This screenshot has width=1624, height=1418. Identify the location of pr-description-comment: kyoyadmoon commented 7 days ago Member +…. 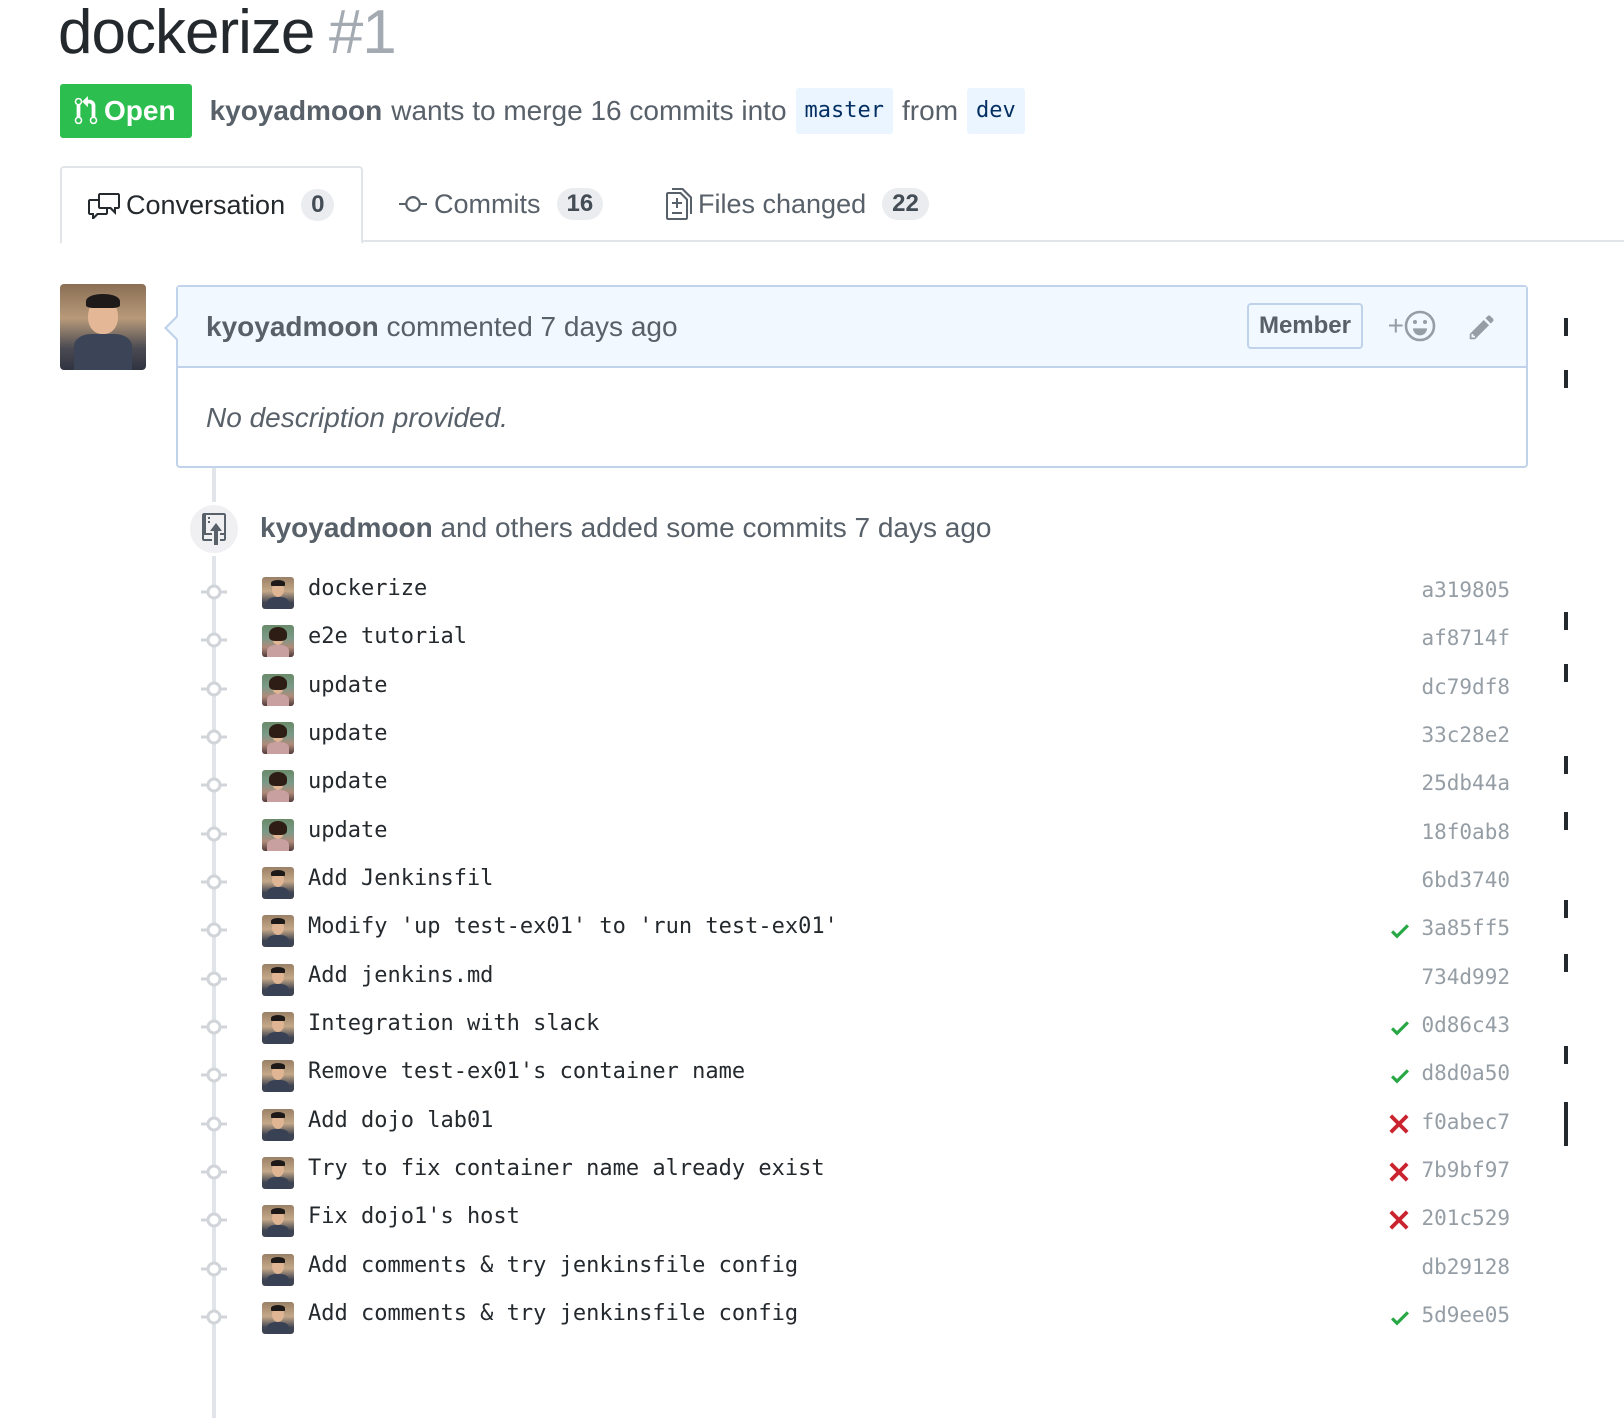
(846, 376).